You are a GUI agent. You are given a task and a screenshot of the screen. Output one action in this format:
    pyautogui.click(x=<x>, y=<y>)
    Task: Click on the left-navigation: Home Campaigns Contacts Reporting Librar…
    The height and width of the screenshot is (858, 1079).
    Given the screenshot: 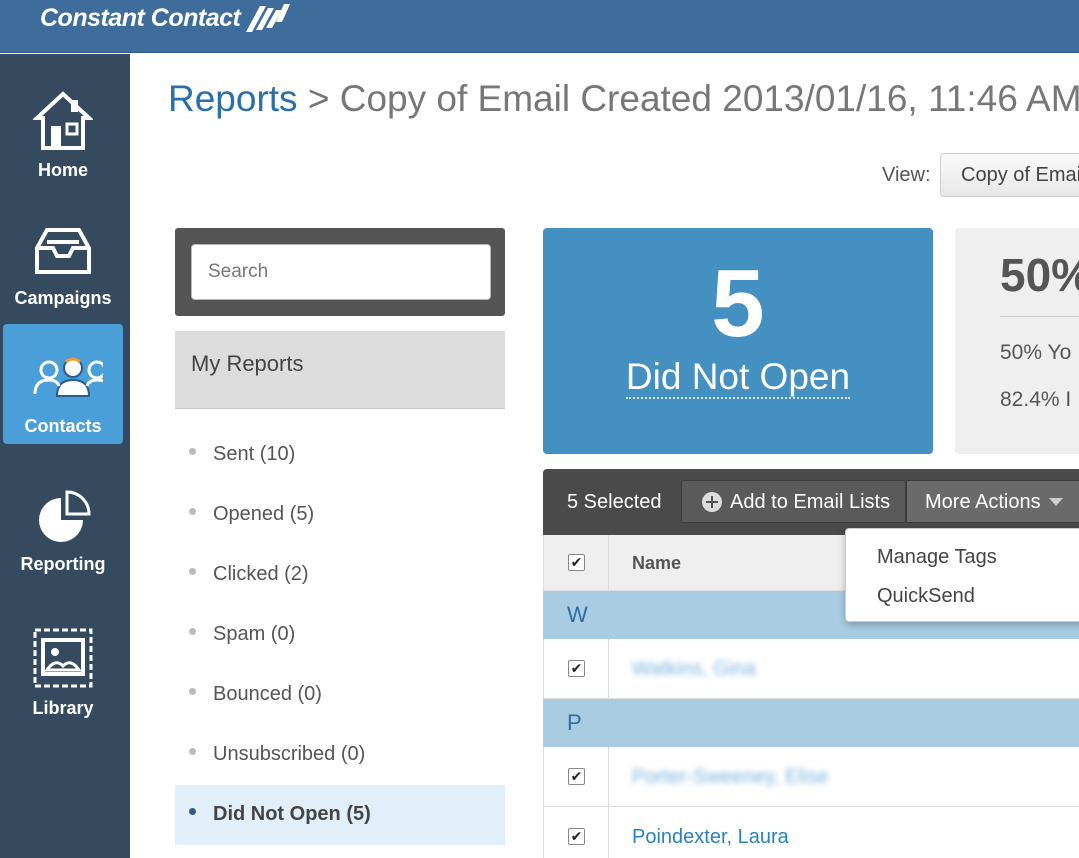 What is the action you would take?
    pyautogui.click(x=65, y=456)
    